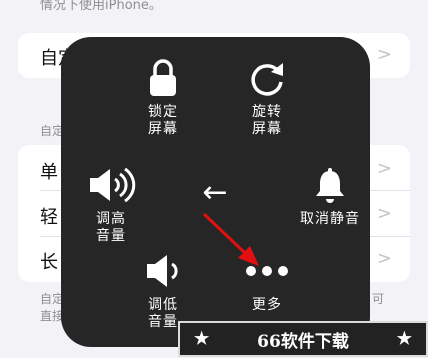 The image size is (428, 358). What do you see at coordinates (230, 239) in the screenshot?
I see `annotation-arrow` at bounding box center [230, 239].